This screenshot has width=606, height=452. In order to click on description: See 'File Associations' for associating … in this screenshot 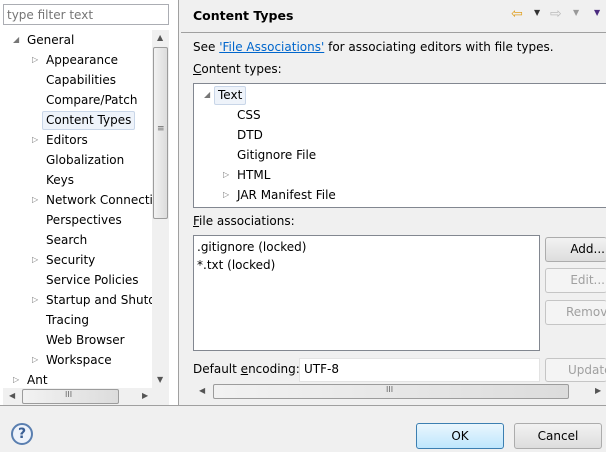, I will do `click(373, 47)`.